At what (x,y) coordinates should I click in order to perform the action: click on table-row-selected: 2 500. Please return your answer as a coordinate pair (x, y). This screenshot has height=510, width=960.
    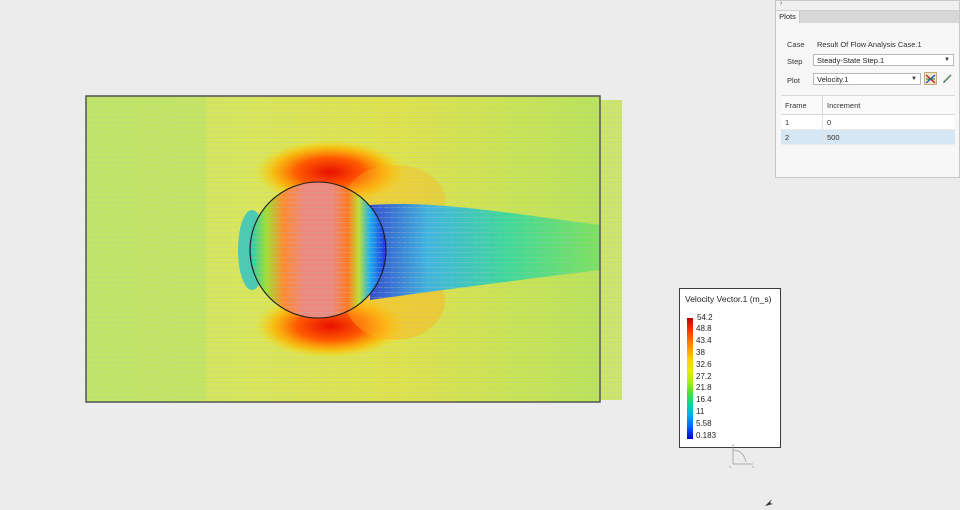
    Looking at the image, I should click on (868, 137).